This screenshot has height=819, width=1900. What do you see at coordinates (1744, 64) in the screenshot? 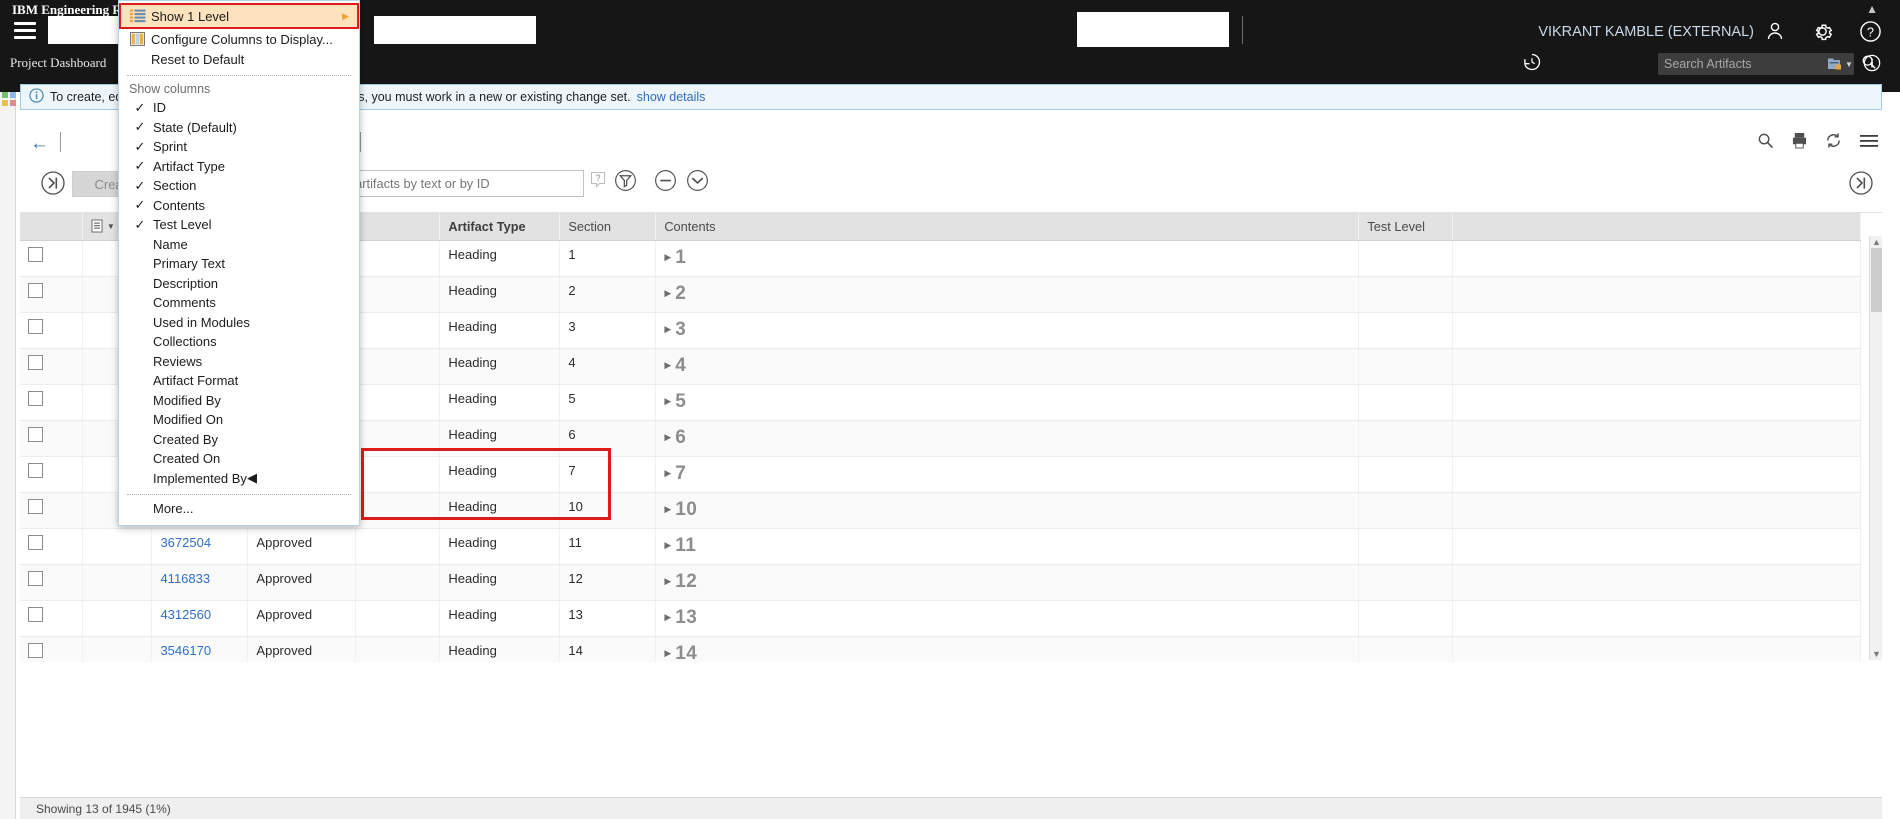
I see `search-input` at bounding box center [1744, 64].